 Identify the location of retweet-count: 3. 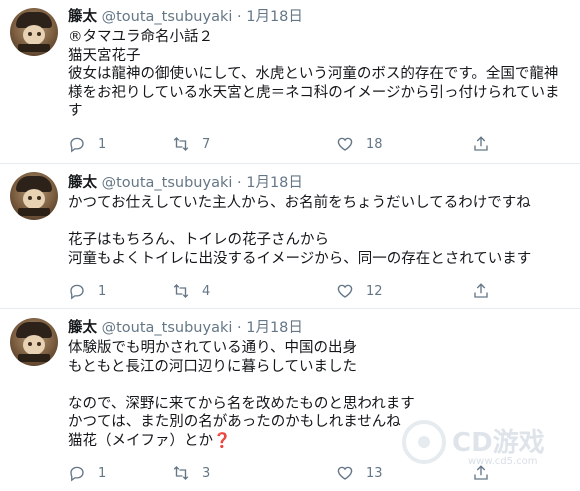
(206, 473).